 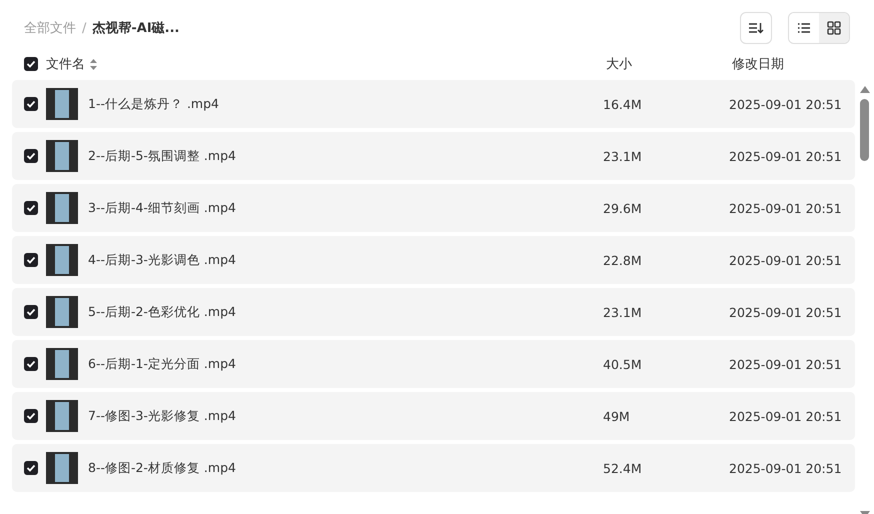 I want to click on scrollbar-thumb, so click(x=864, y=130).